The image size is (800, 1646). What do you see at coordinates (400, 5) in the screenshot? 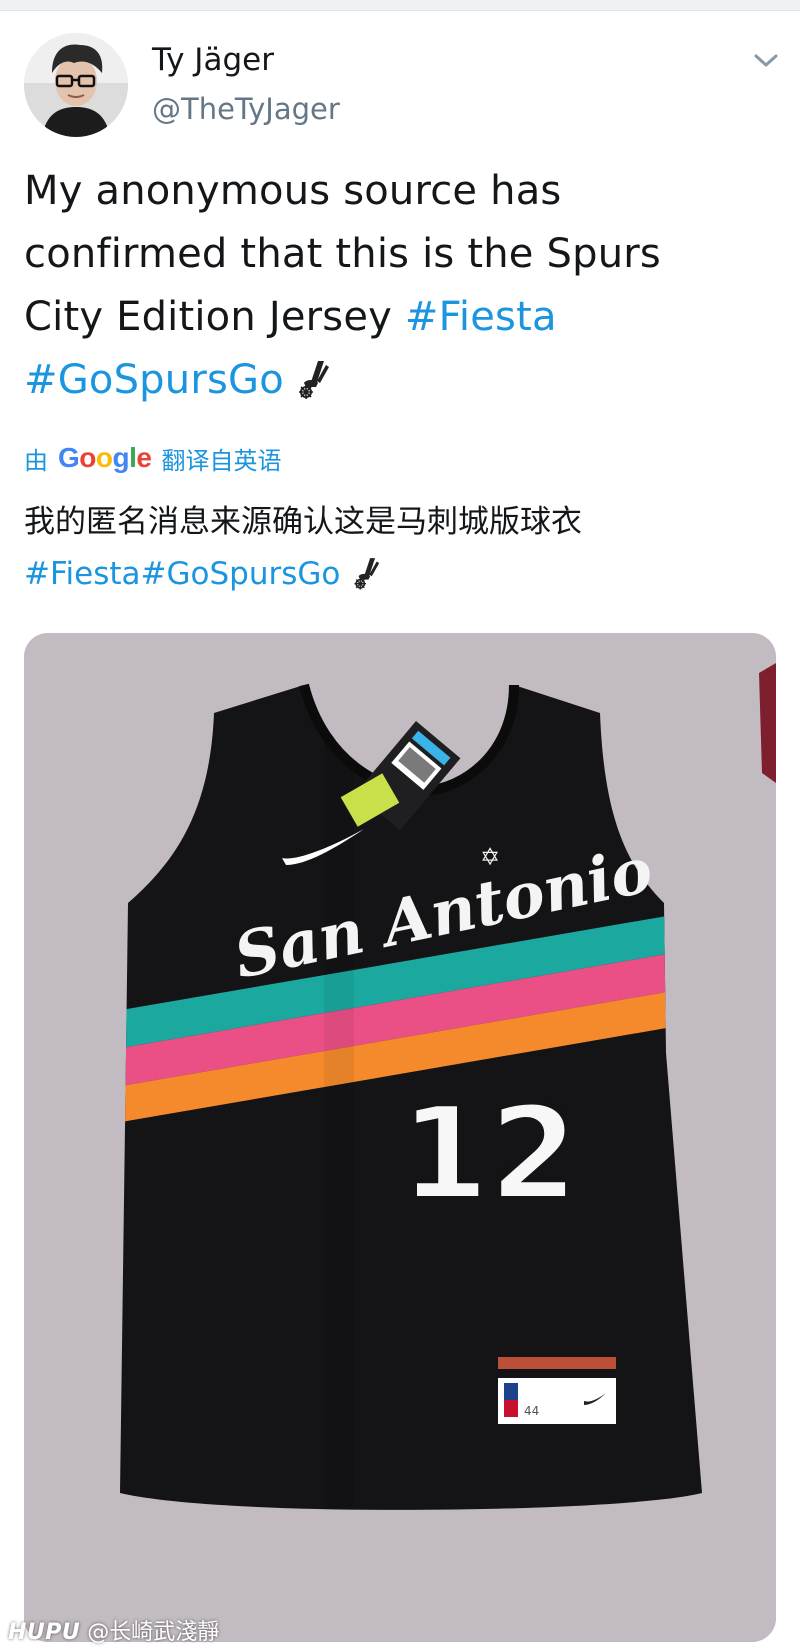
I see `top-divider` at bounding box center [400, 5].